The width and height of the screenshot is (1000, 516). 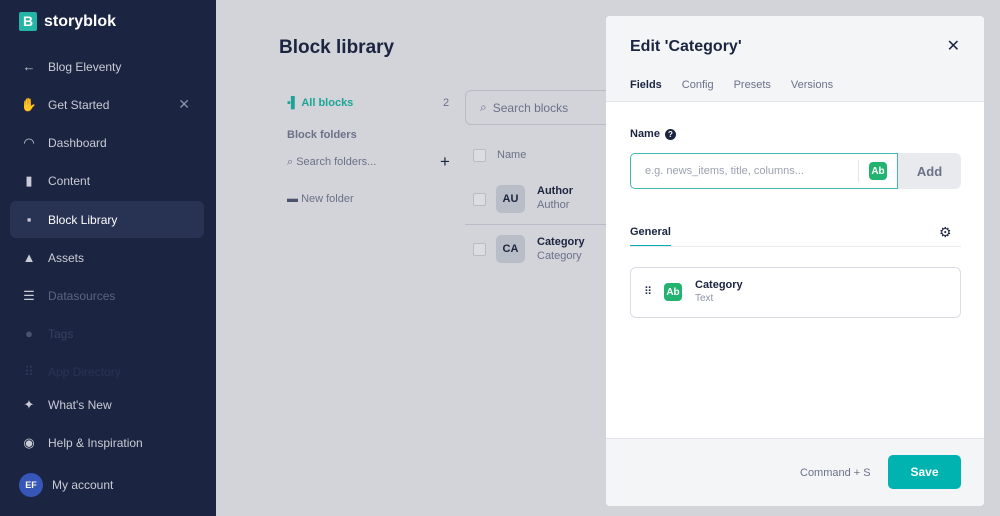 What do you see at coordinates (686, 46) in the screenshot?
I see `panel-title: Edit 'Category'` at bounding box center [686, 46].